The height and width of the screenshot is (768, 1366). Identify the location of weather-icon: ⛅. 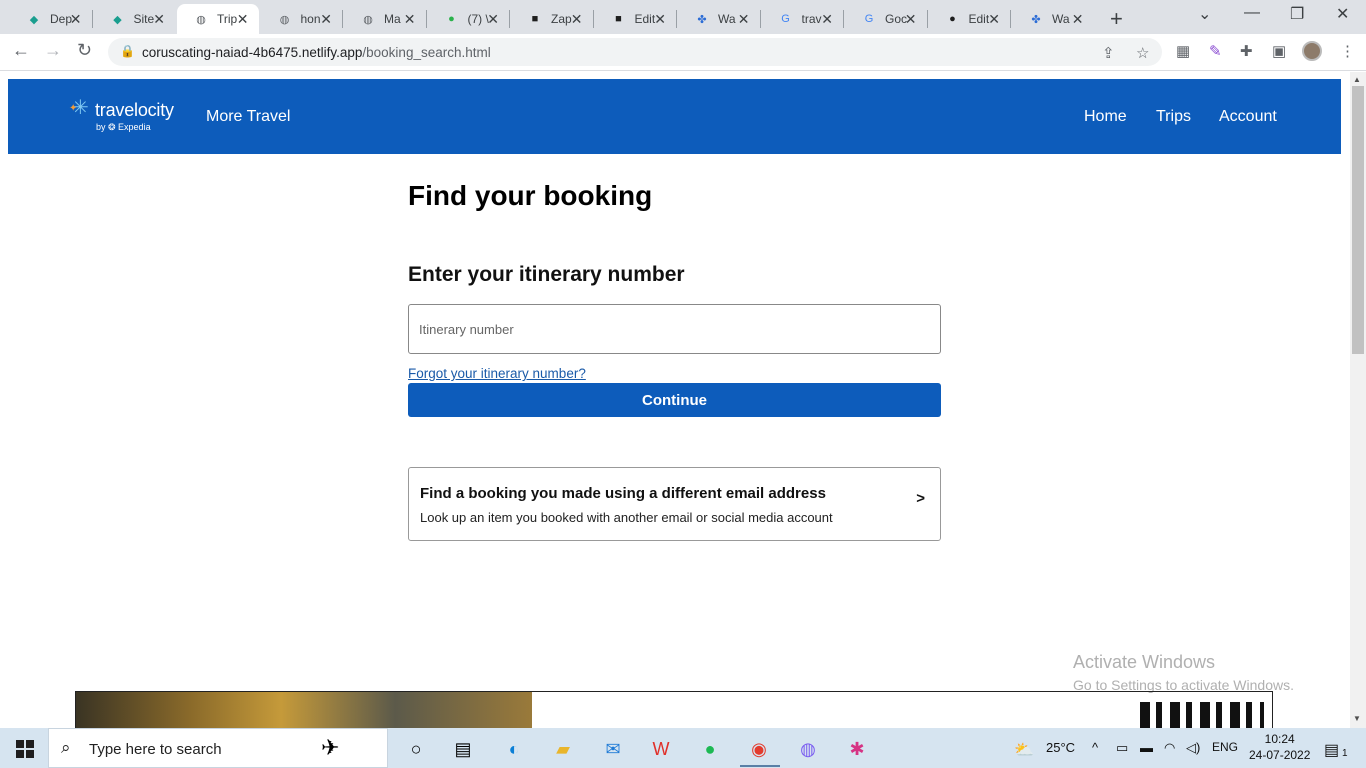
(1024, 750).